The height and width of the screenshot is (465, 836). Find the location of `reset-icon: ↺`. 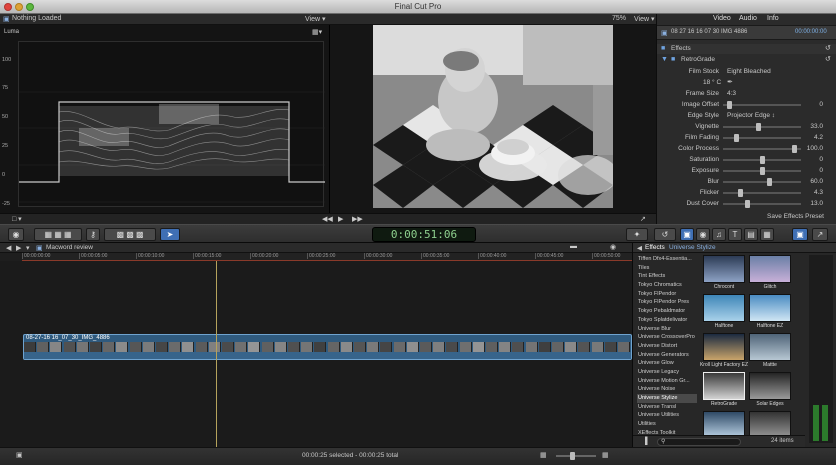

reset-icon: ↺ is located at coordinates (828, 48).